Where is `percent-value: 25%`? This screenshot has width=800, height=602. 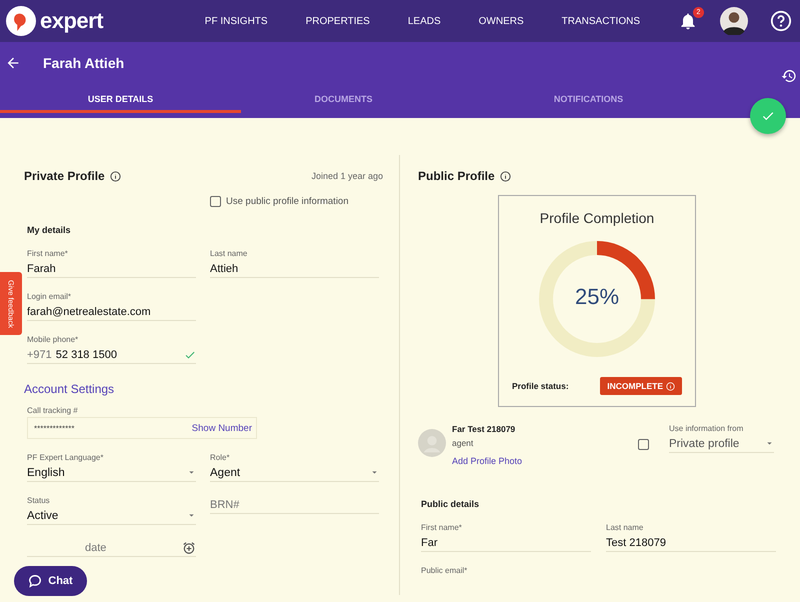 percent-value: 25% is located at coordinates (597, 297).